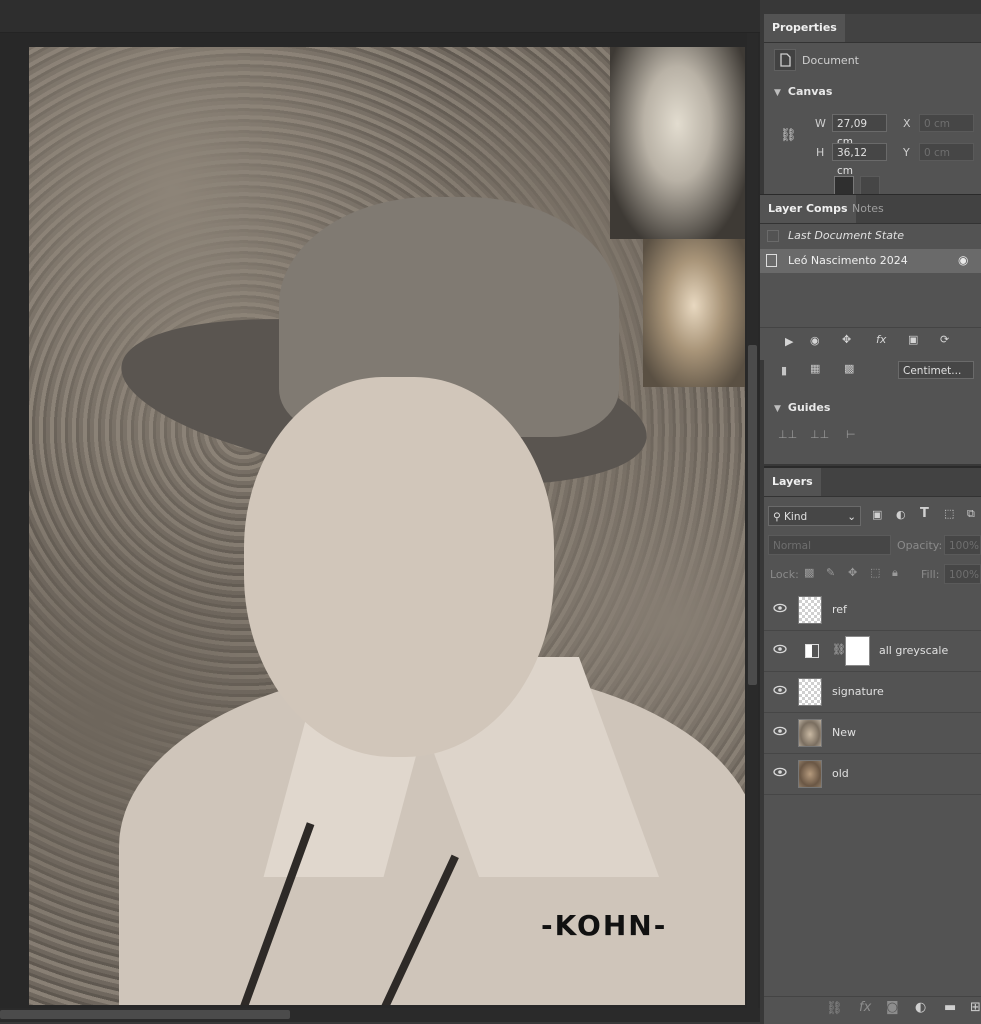 The width and height of the screenshot is (981, 1024). Describe the element at coordinates (815, 368) in the screenshot. I see `grid-icon: ▦` at that location.